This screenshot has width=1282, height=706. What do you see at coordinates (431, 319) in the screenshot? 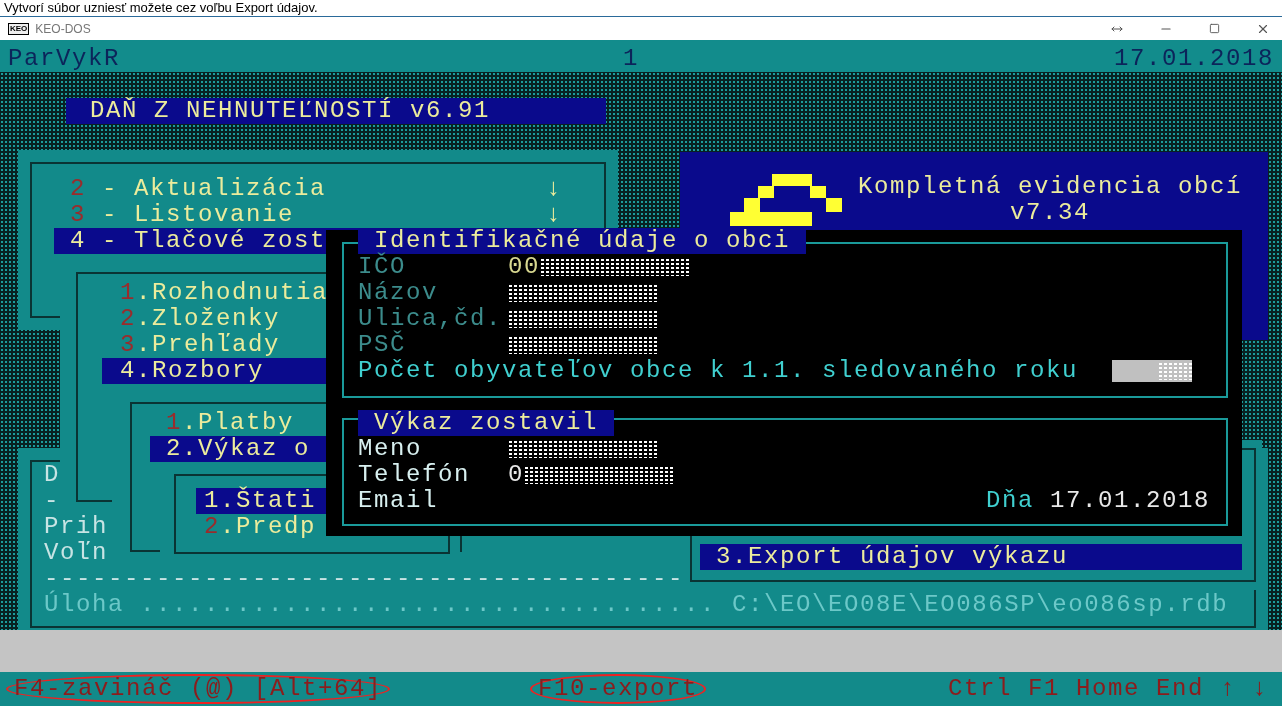
I see `field-label: Ulica,čd.` at bounding box center [431, 319].